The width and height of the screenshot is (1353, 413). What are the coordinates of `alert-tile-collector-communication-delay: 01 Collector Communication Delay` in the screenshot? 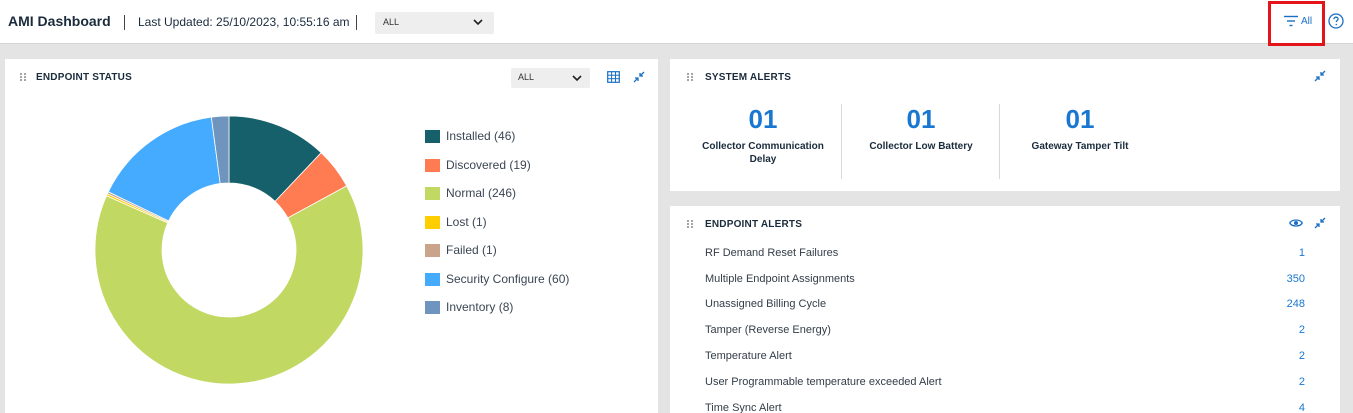 It's located at (763, 135).